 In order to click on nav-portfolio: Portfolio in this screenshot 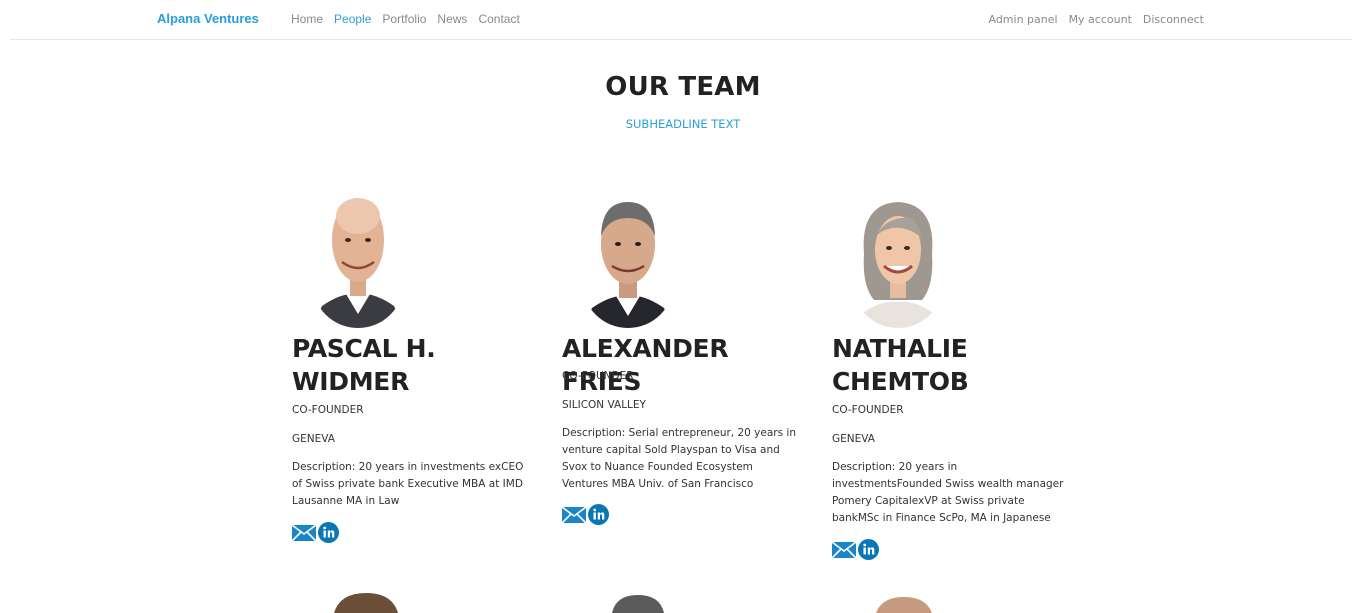, I will do `click(404, 19)`.